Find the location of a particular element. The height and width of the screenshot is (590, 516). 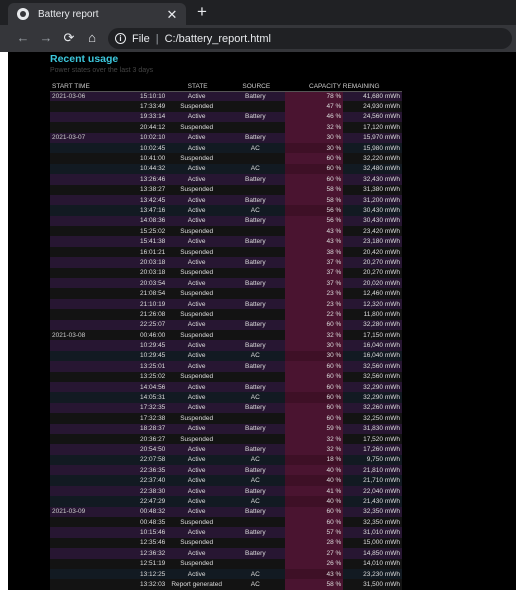

cell-time: 20:36:27 is located at coordinates (138, 439).